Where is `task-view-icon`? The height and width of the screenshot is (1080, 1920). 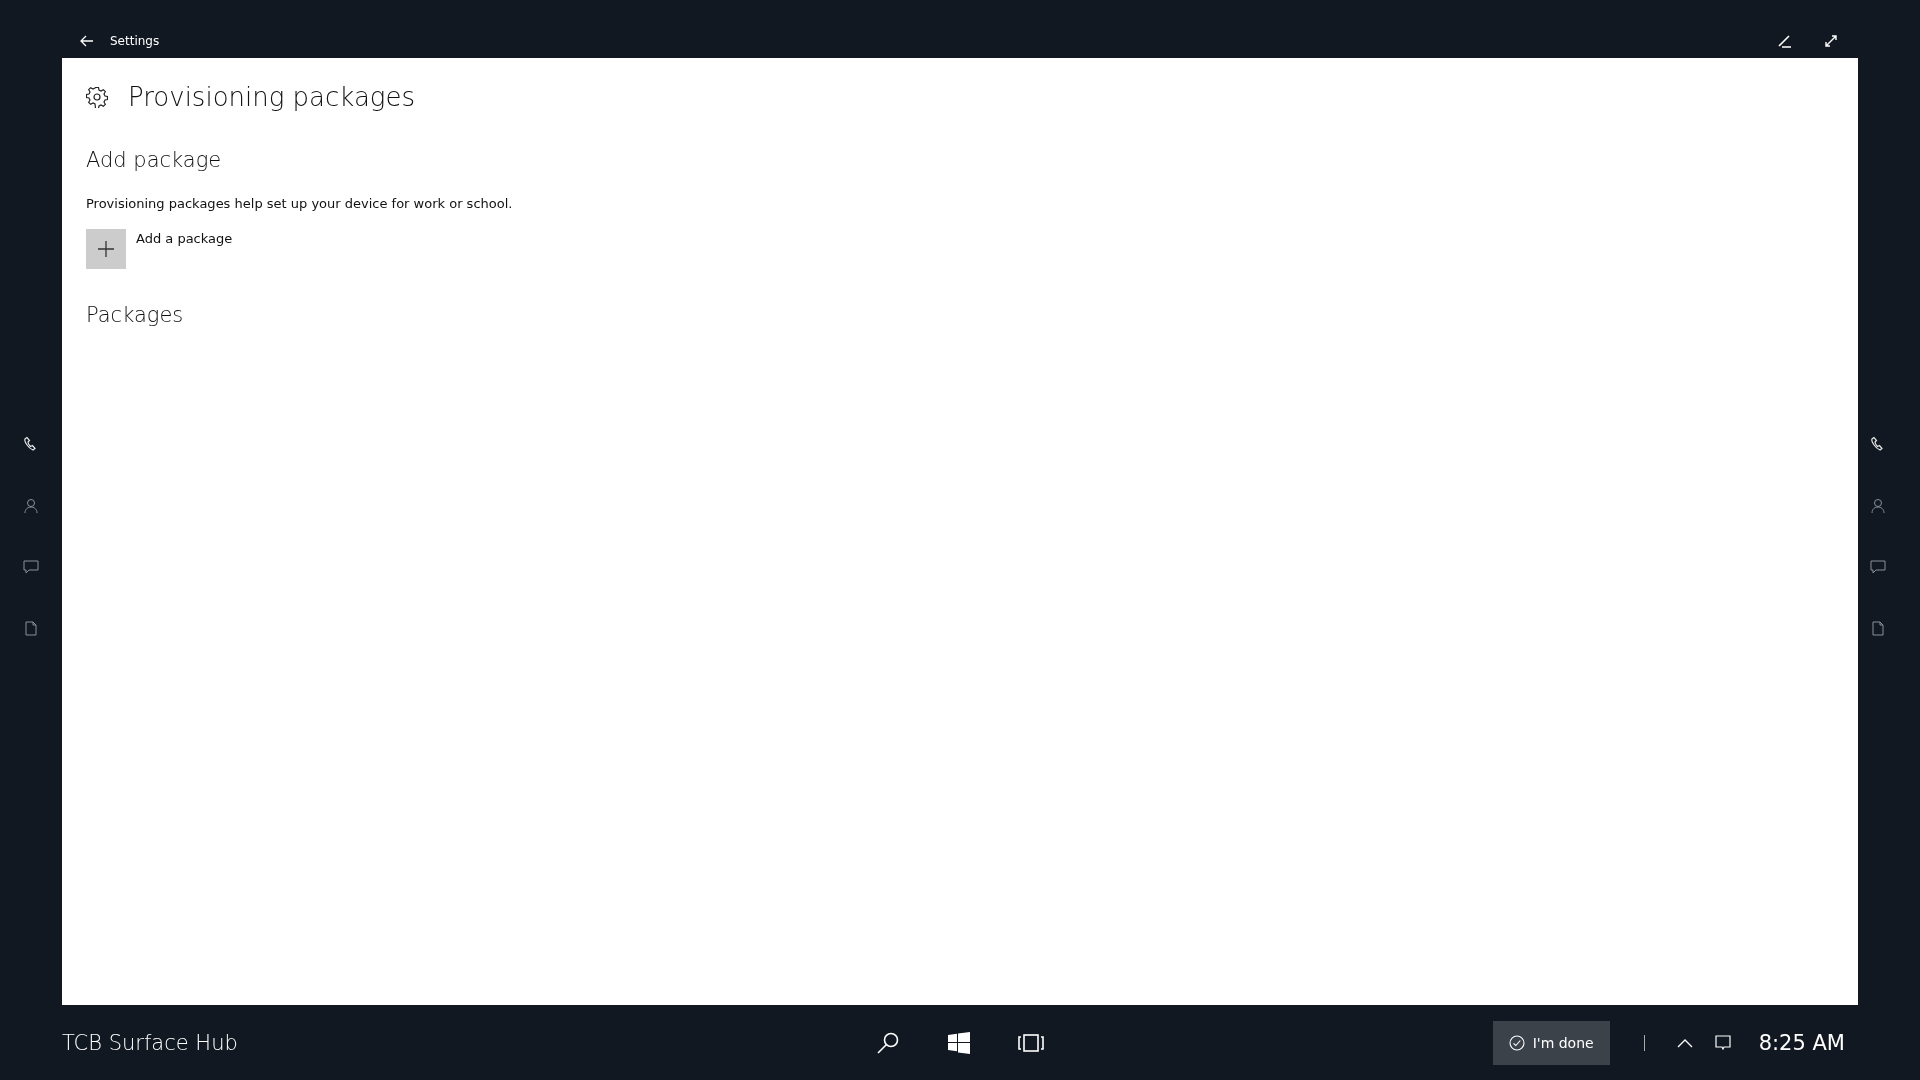
task-view-icon is located at coordinates (1031, 1042).